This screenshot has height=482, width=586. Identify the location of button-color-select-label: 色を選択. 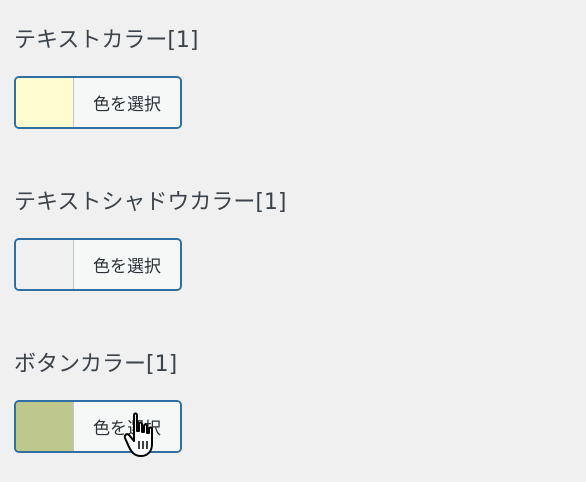
(127, 426).